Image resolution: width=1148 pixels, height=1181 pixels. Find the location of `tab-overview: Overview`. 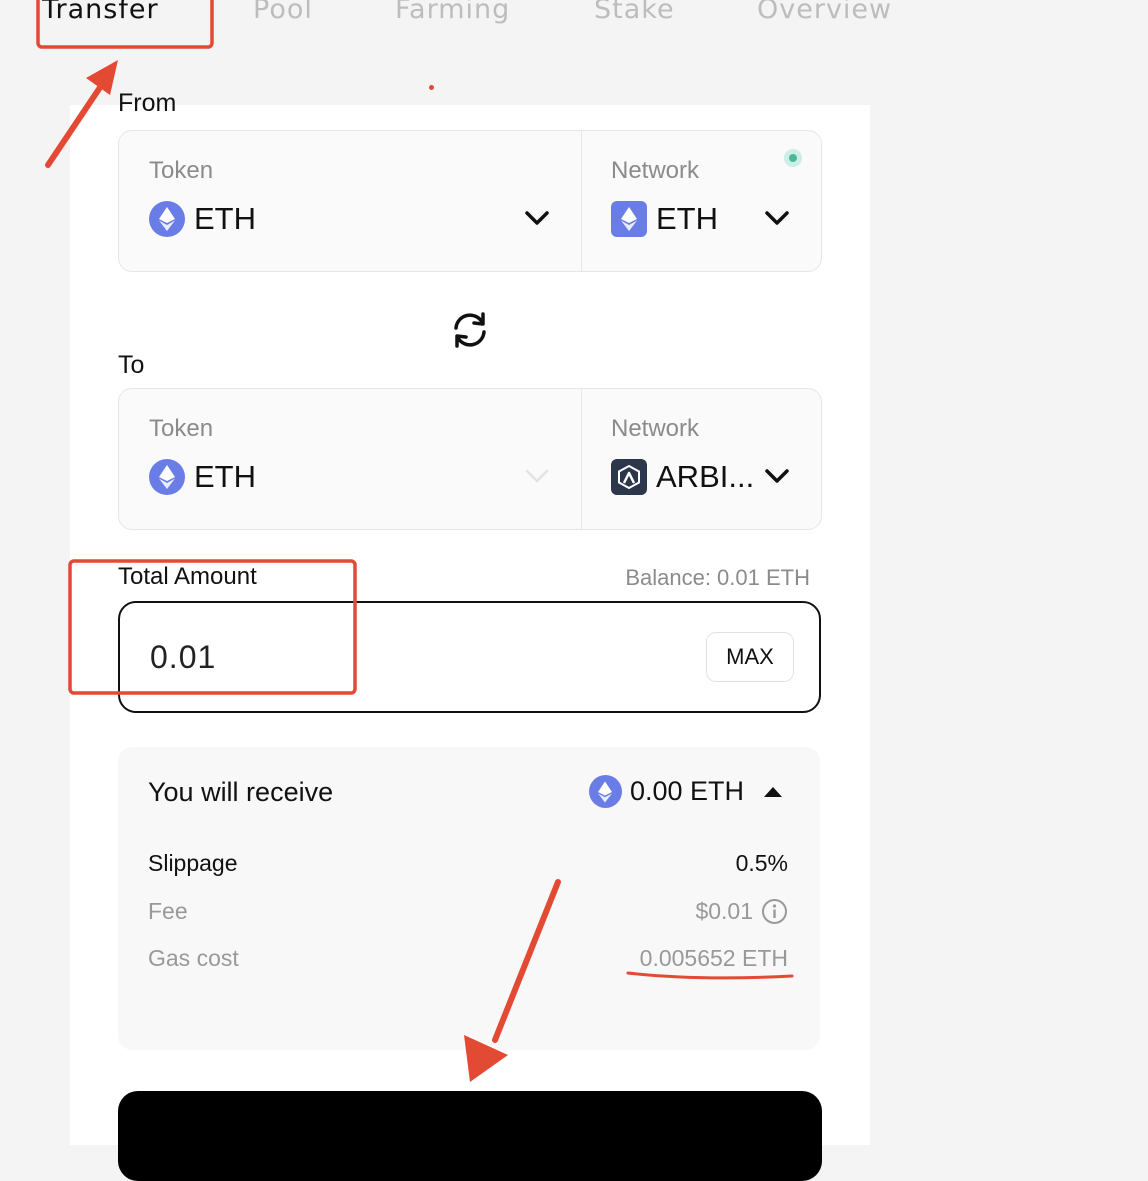

tab-overview: Overview is located at coordinates (824, 12).